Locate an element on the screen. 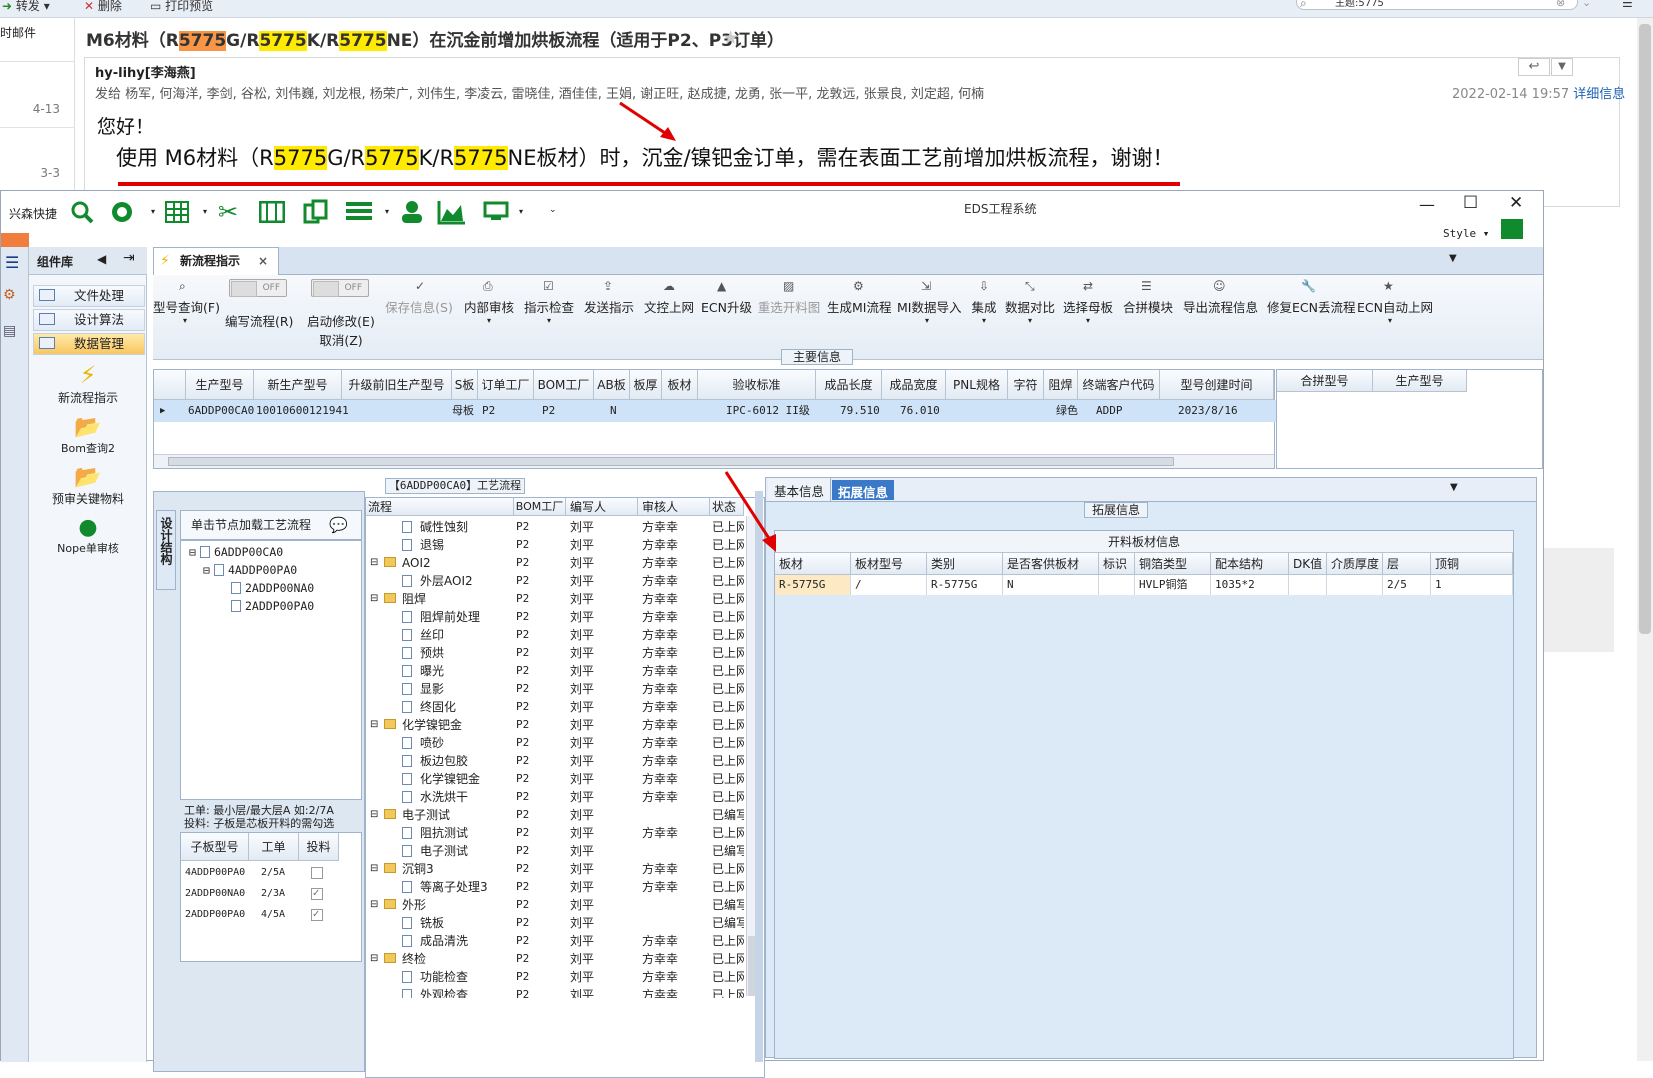 The image size is (1653, 1078). cell-model: 4ADDP00PA0 is located at coordinates (215, 872).